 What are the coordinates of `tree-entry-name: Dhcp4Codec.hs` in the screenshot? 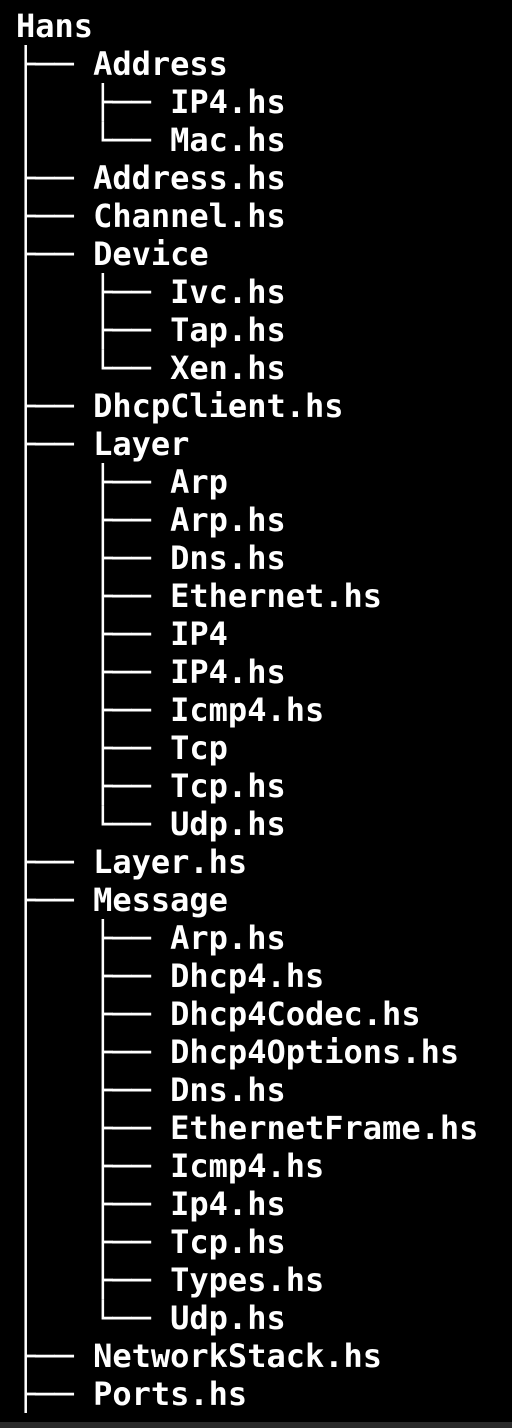 It's located at (295, 1014).